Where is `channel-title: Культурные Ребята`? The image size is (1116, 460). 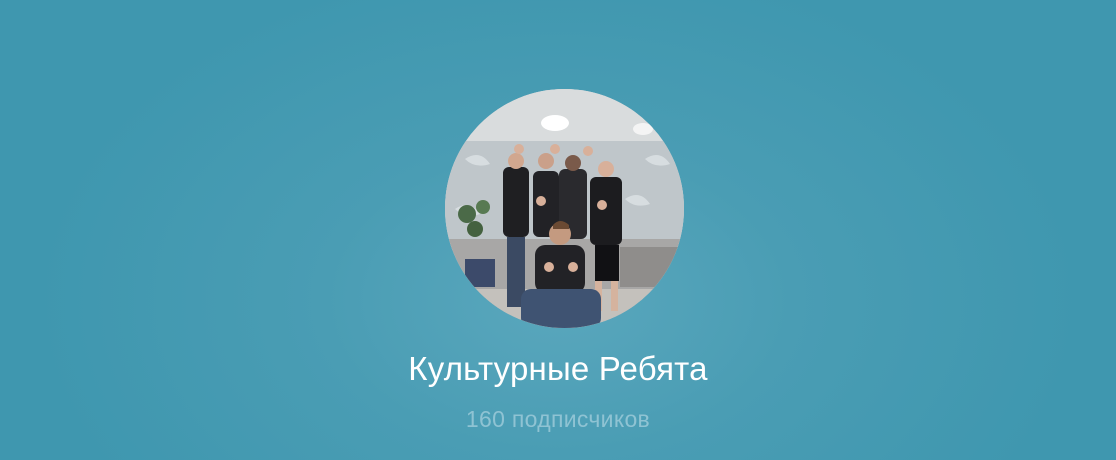
channel-title: Культурные Ребята is located at coordinates (558, 368).